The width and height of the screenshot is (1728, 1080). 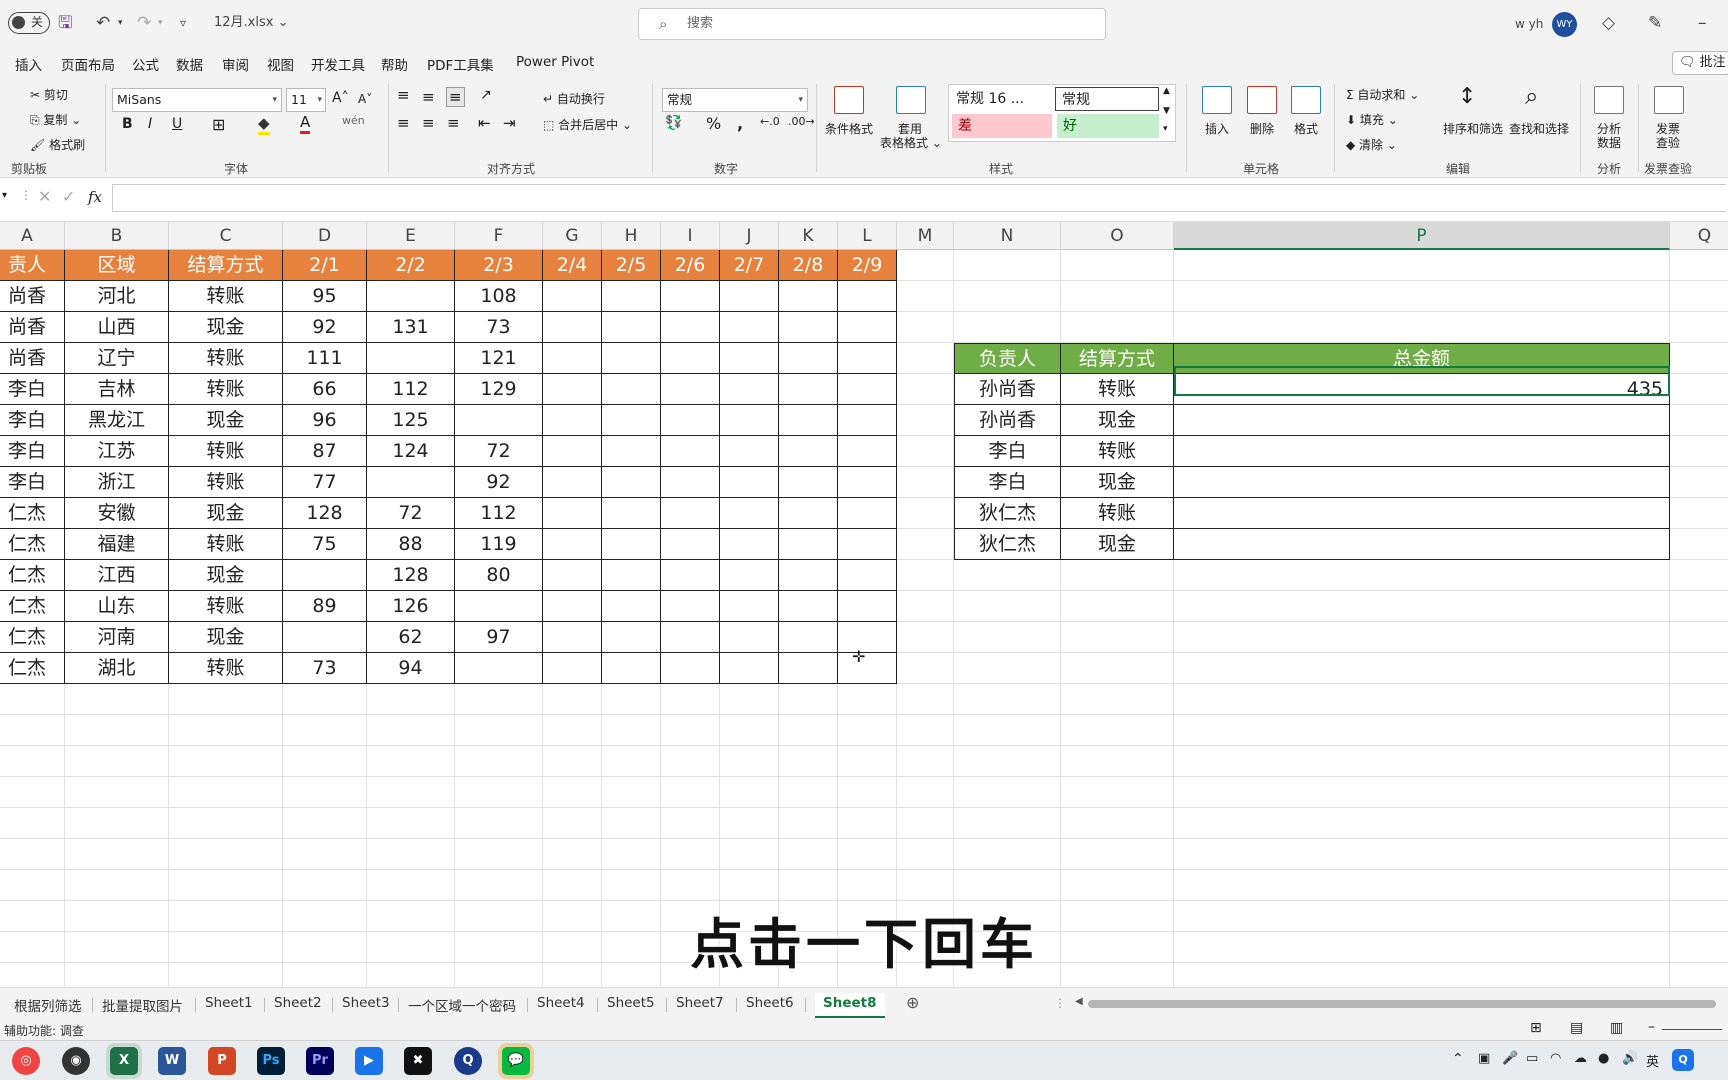 I want to click on source-header-cell: 2/9, so click(x=867, y=265).